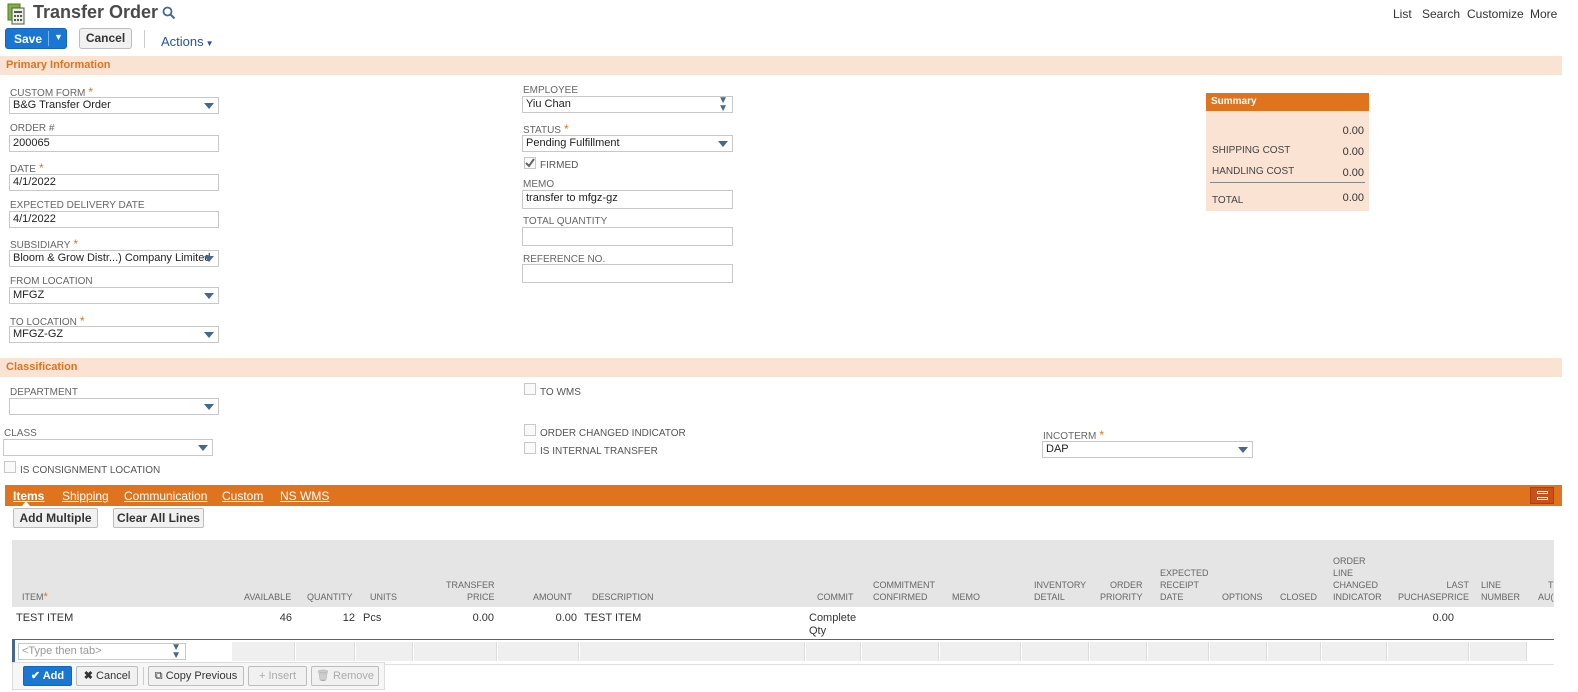 Image resolution: width=1578 pixels, height=692 pixels. Describe the element at coordinates (1500, 591) in the screenshot. I see `col-line-number: LINE NUMBER` at that location.